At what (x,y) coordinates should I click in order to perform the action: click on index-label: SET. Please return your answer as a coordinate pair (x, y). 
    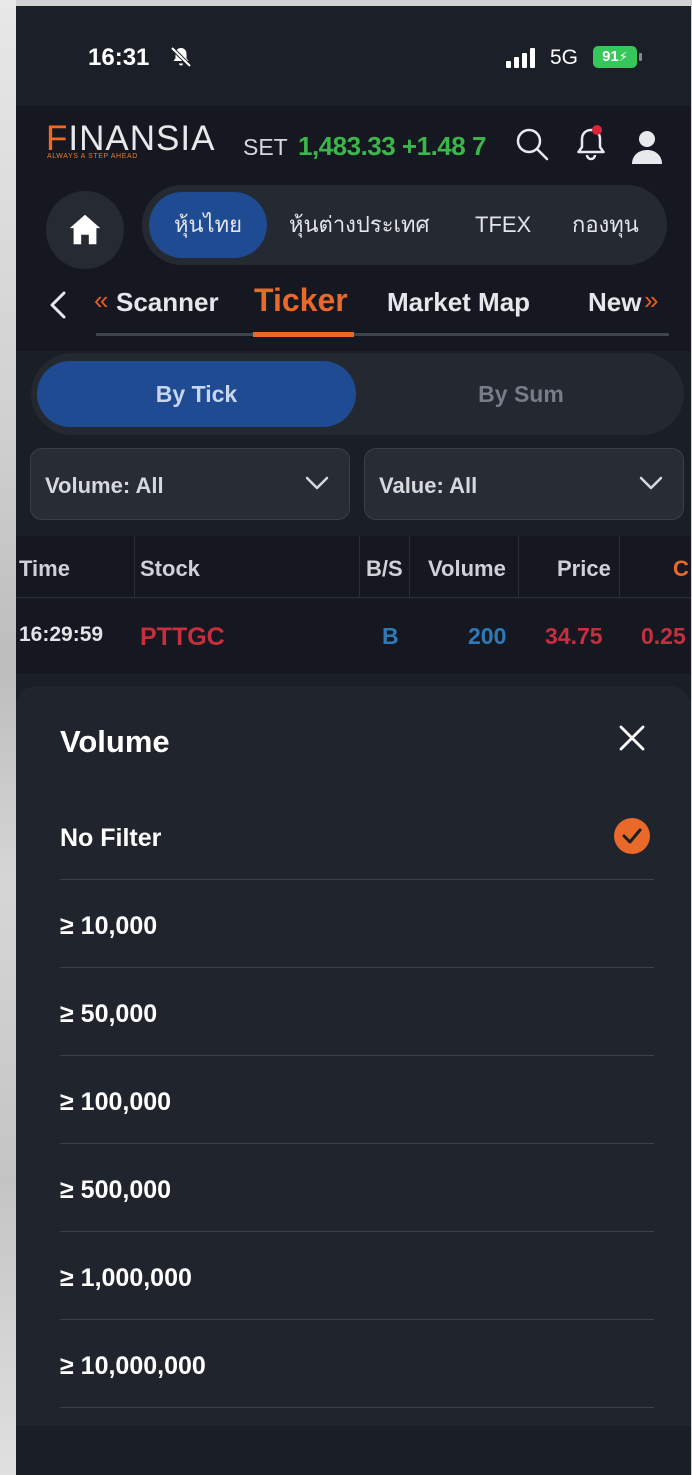
    Looking at the image, I should click on (265, 147).